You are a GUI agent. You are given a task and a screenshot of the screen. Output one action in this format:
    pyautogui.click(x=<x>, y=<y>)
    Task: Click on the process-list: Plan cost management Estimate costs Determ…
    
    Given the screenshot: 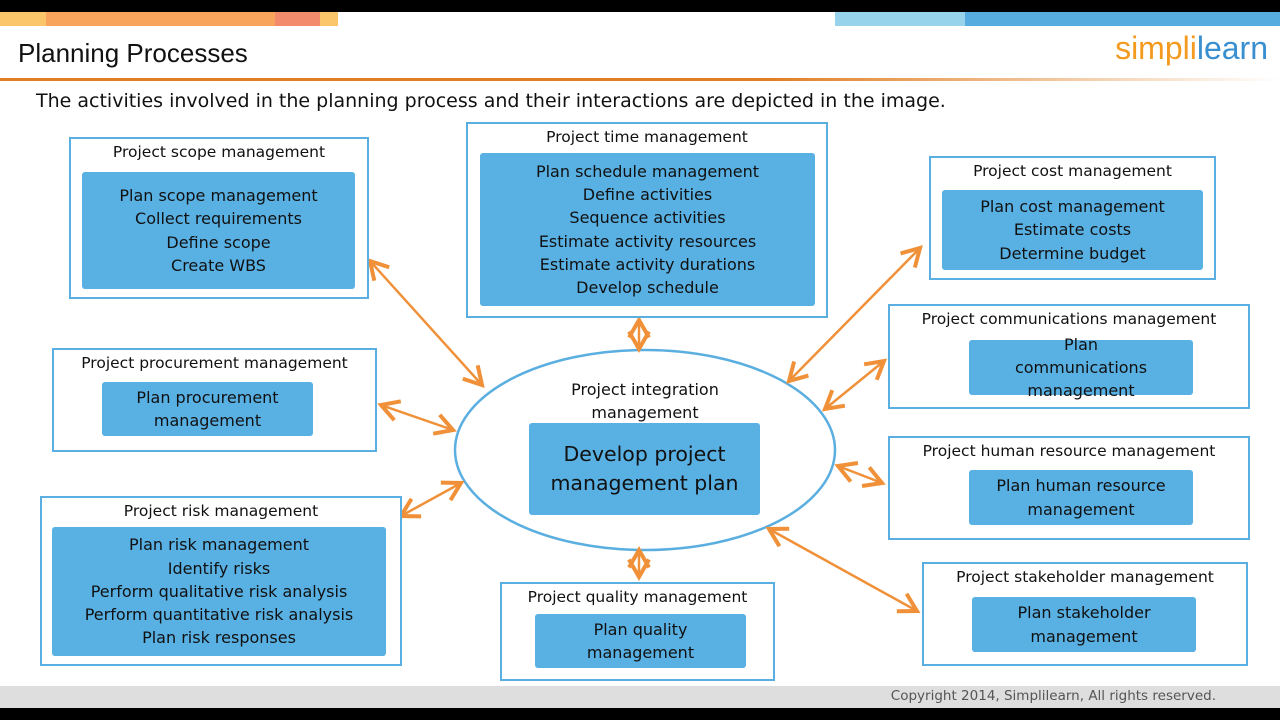 What is the action you would take?
    pyautogui.click(x=1072, y=230)
    